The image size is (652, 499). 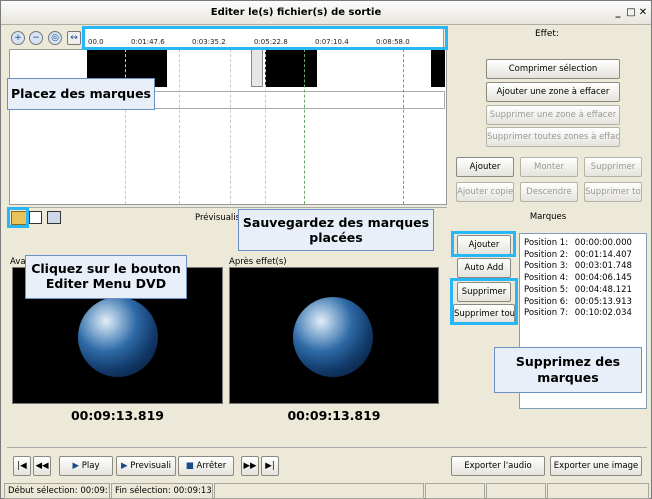 I want to click on zoom-range-icon: ↔, so click(x=74, y=38).